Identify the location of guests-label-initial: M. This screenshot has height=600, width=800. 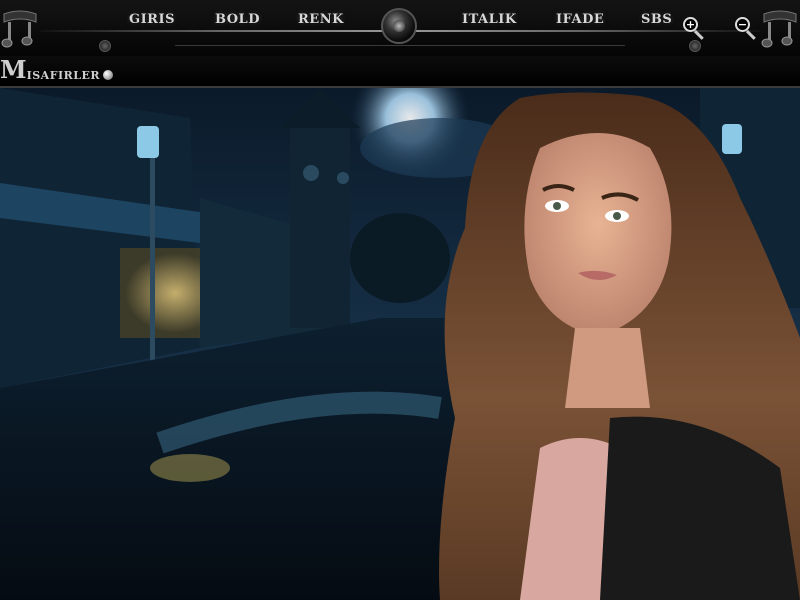
(13, 69).